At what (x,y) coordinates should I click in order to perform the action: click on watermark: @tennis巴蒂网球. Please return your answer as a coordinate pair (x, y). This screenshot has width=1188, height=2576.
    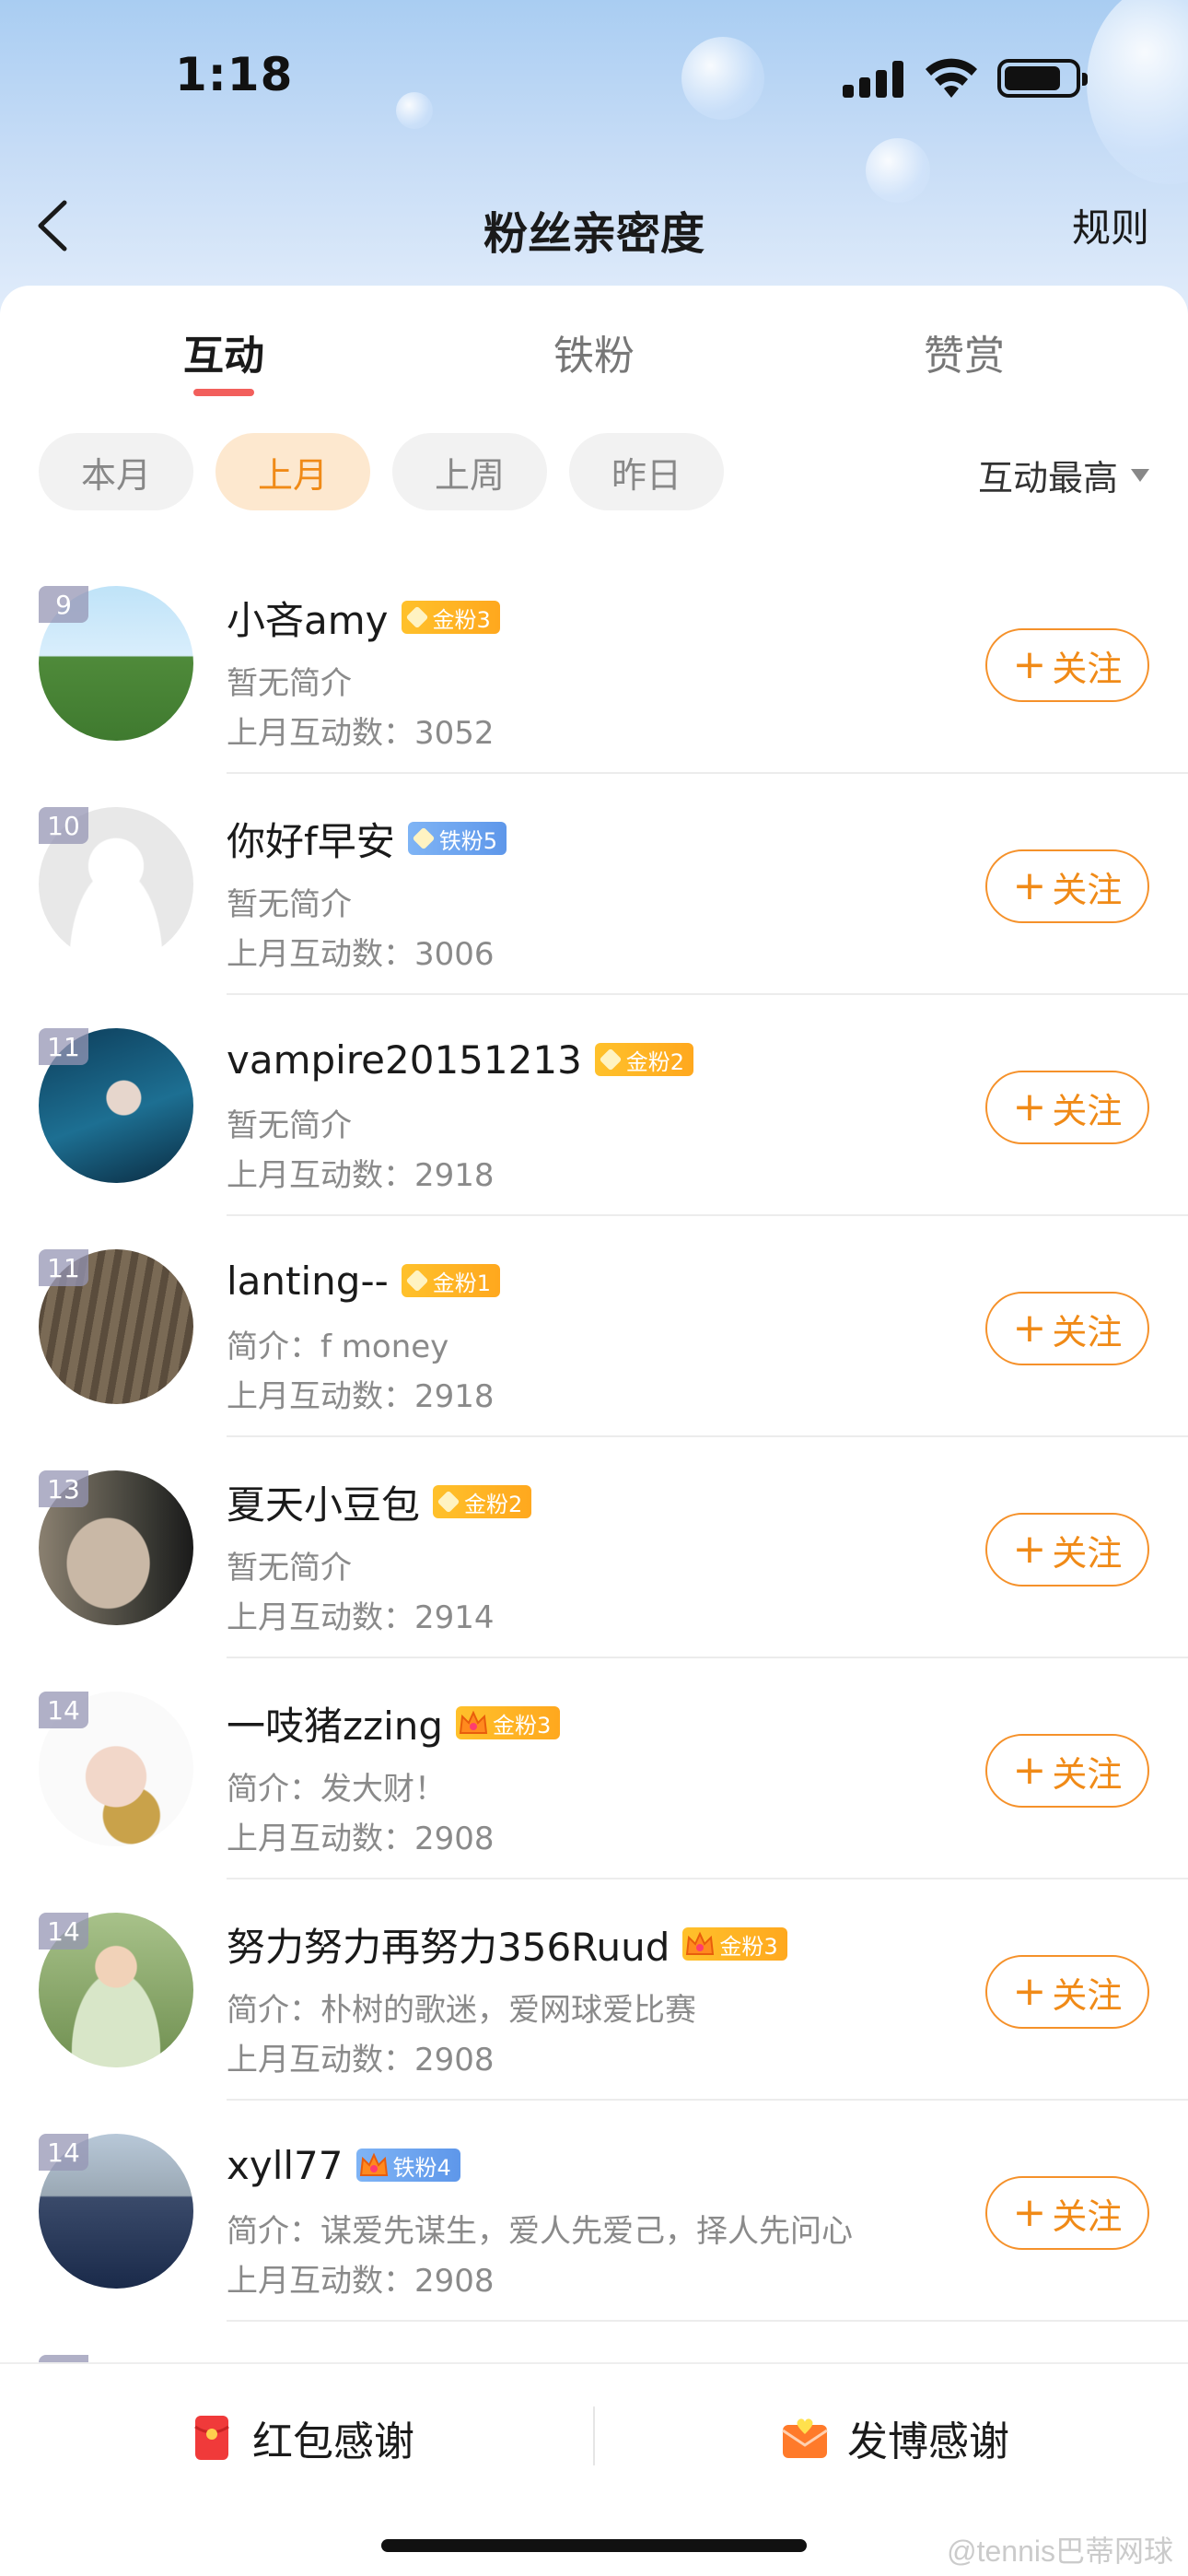
    Looking at the image, I should click on (1060, 2551).